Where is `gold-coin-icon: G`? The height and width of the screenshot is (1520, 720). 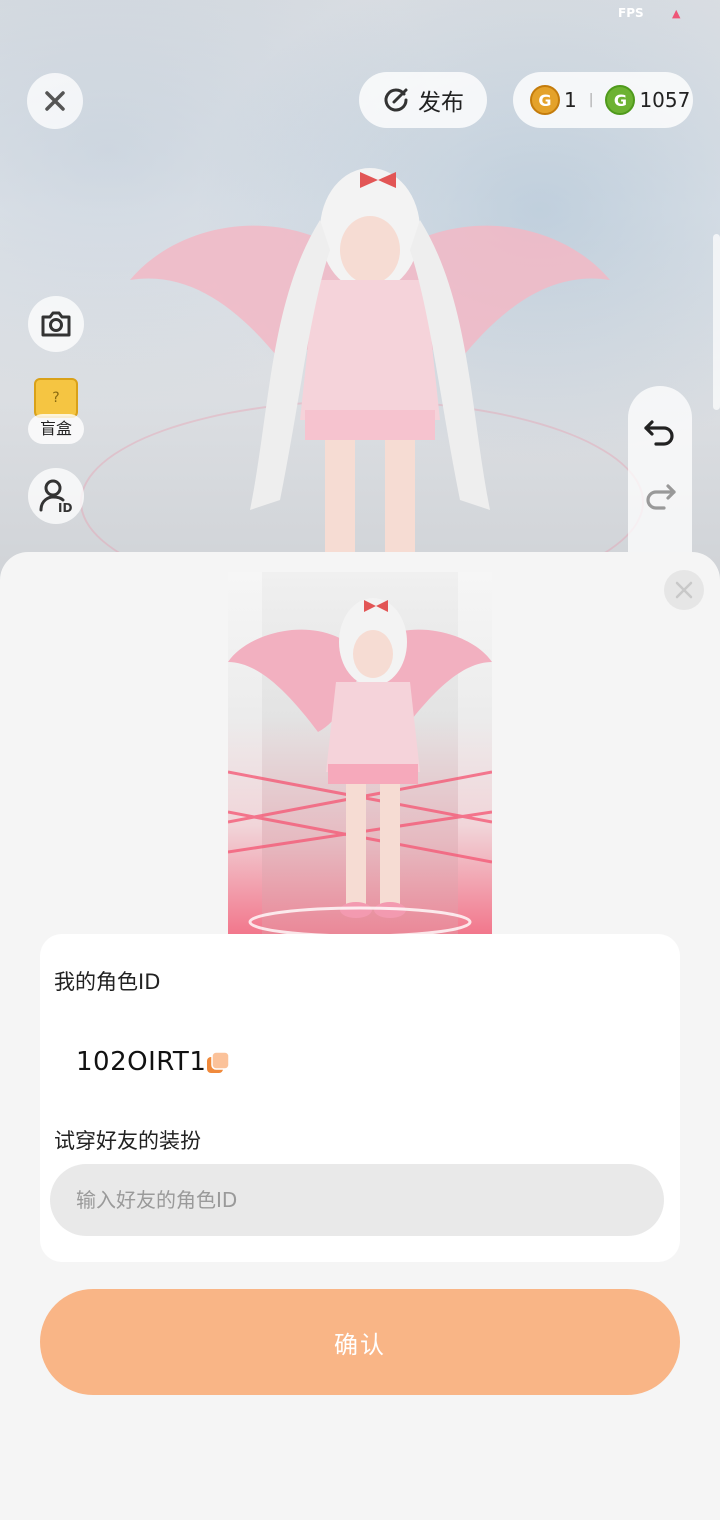 gold-coin-icon: G is located at coordinates (545, 100).